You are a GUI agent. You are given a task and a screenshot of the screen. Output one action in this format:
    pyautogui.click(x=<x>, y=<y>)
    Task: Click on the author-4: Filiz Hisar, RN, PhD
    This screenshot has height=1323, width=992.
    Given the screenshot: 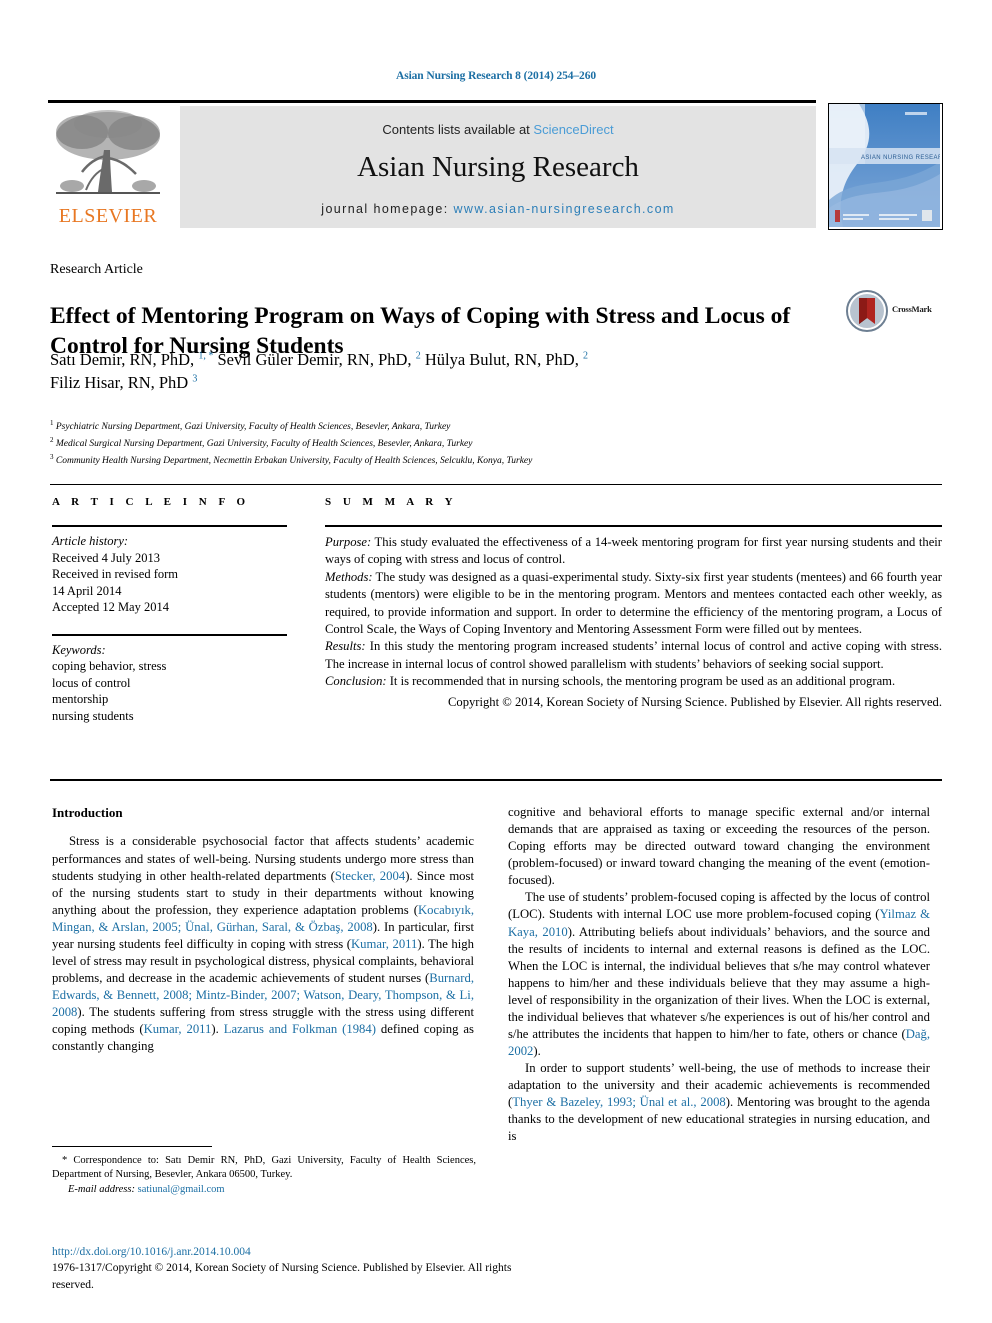 What is the action you would take?
    pyautogui.click(x=121, y=383)
    